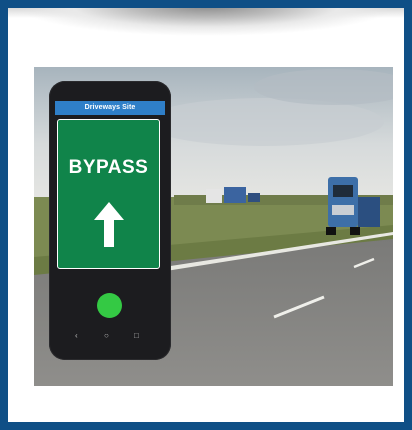  What do you see at coordinates (109, 224) in the screenshot?
I see `up-arrow-icon` at bounding box center [109, 224].